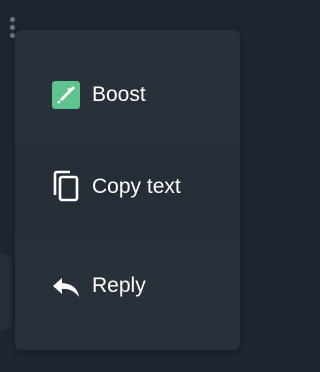  I want to click on reply-icon, so click(66, 288).